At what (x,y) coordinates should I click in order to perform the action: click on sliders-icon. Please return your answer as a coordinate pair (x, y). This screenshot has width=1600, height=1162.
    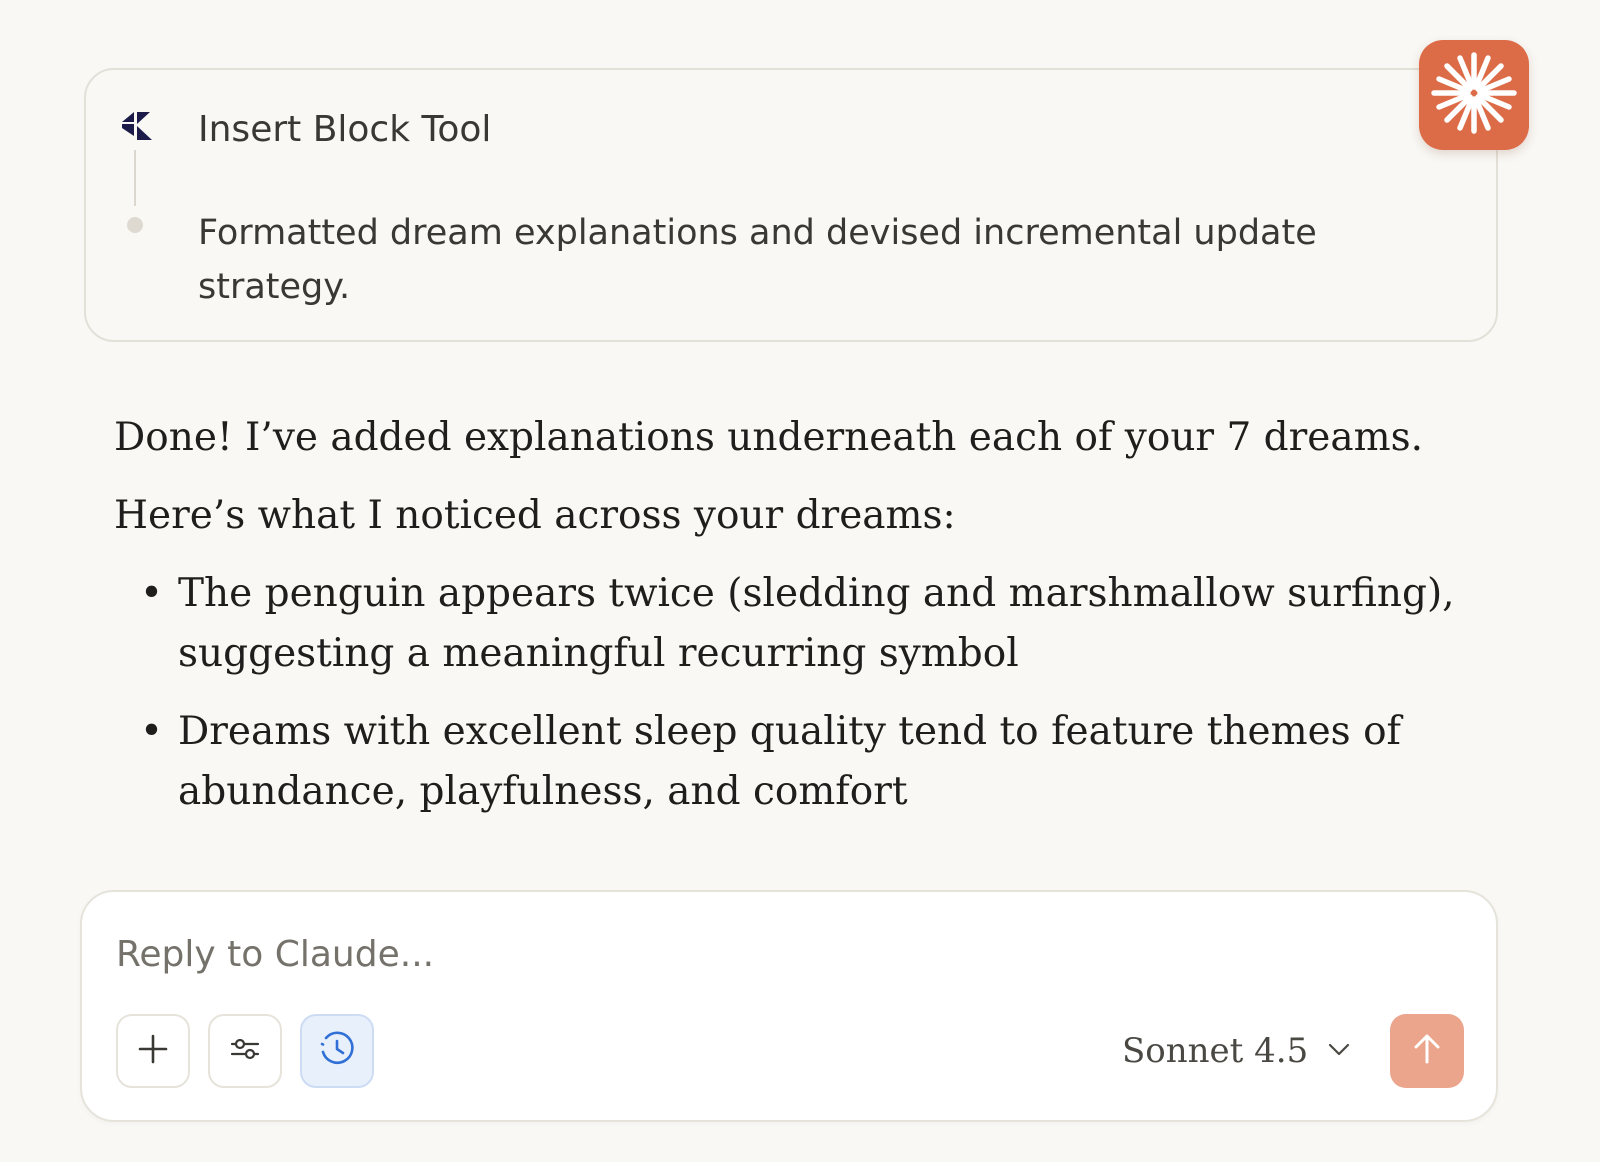
    Looking at the image, I should click on (245, 1051).